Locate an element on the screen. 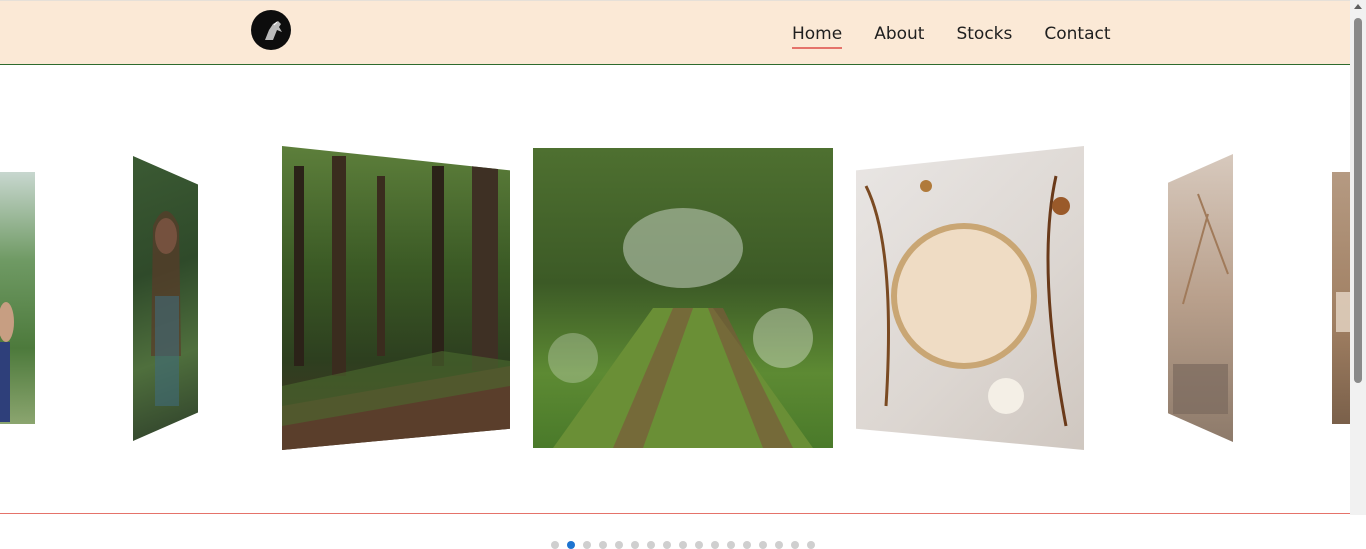 This screenshot has height=549, width=1366. portrait-image is located at coordinates (7, 362).